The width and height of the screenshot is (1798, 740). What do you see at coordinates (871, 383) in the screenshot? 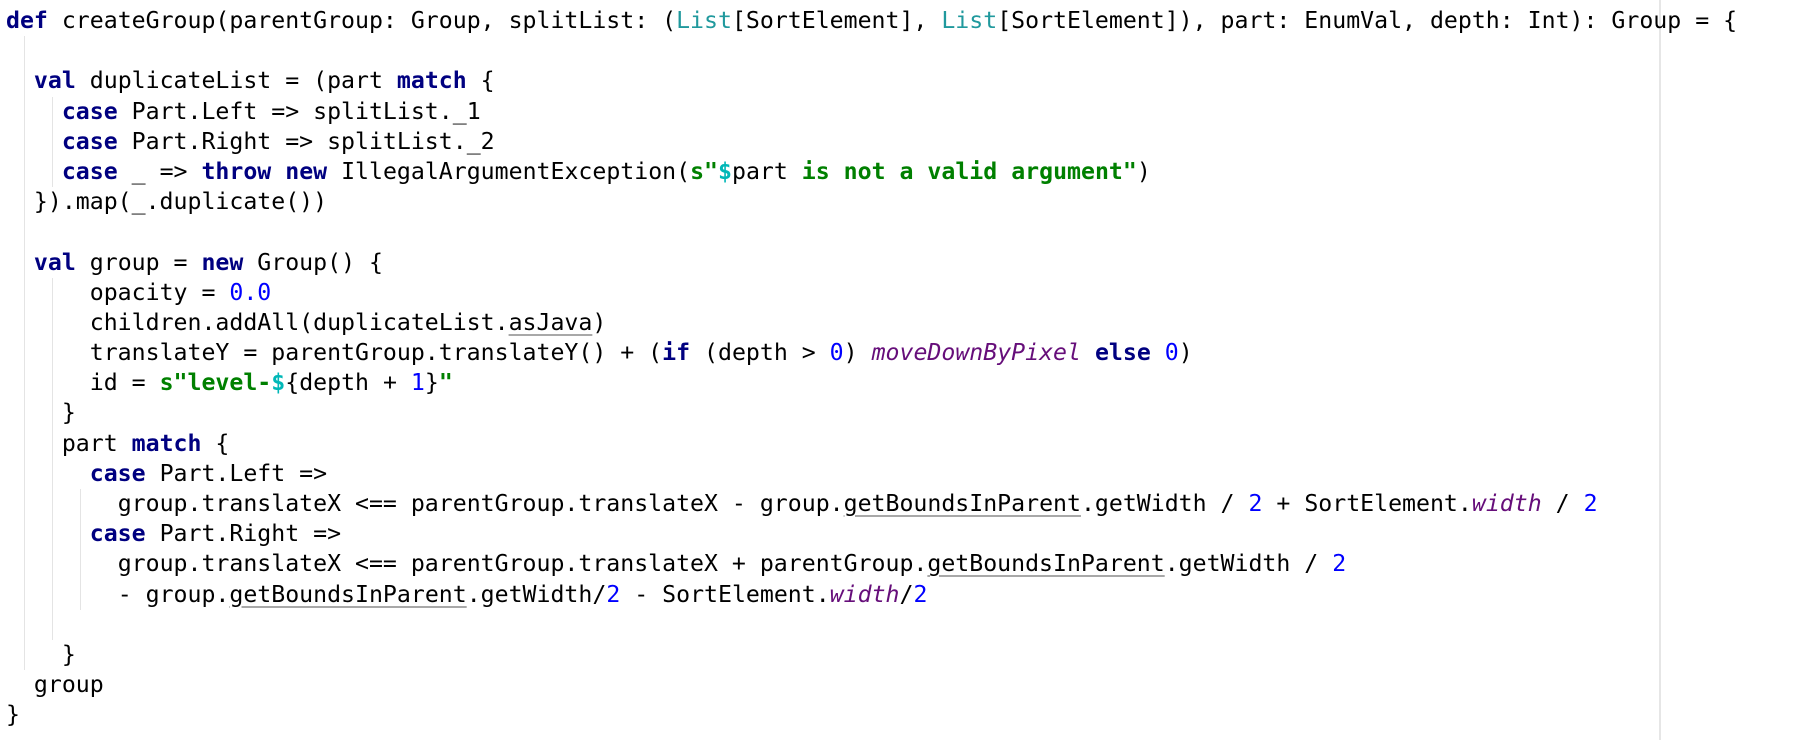
I see `code-line: id = s"level-${depth + 1}"` at bounding box center [871, 383].